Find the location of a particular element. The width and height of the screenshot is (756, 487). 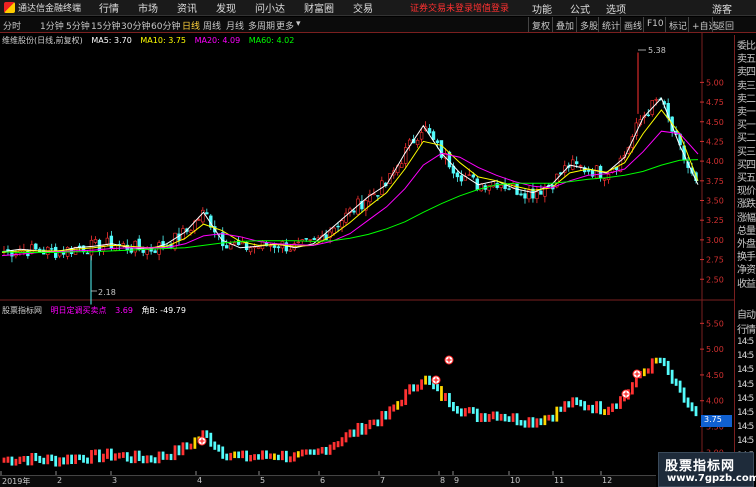

period-1min: 1分钟 is located at coordinates (52, 25).